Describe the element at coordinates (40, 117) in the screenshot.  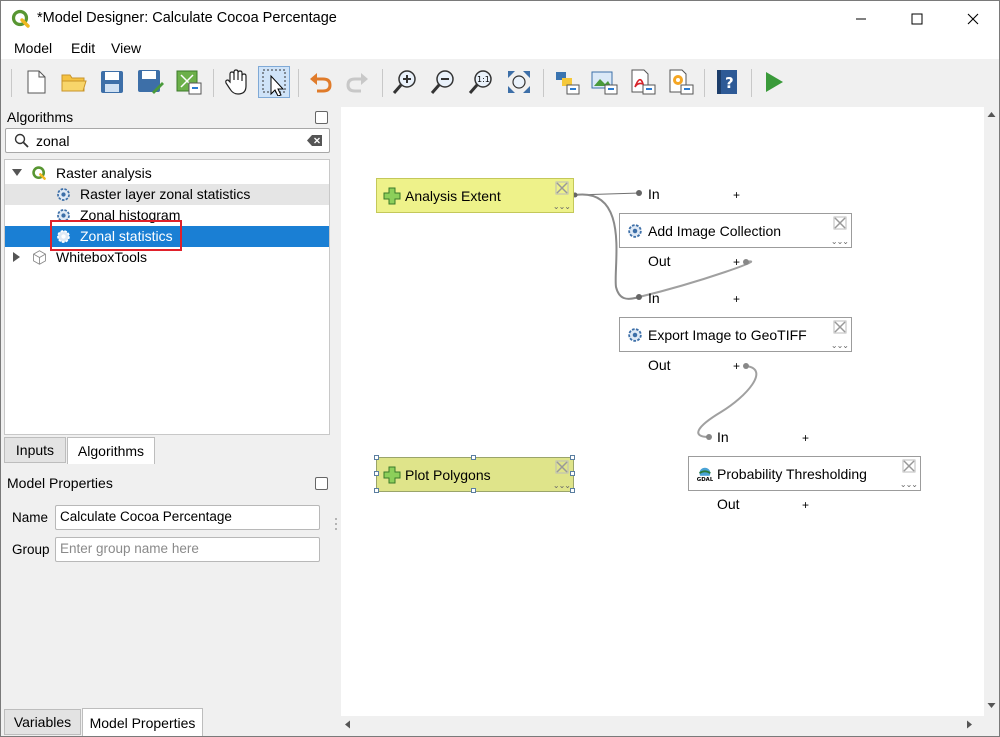
I see `algorithms-panel-title: Algorithms` at that location.